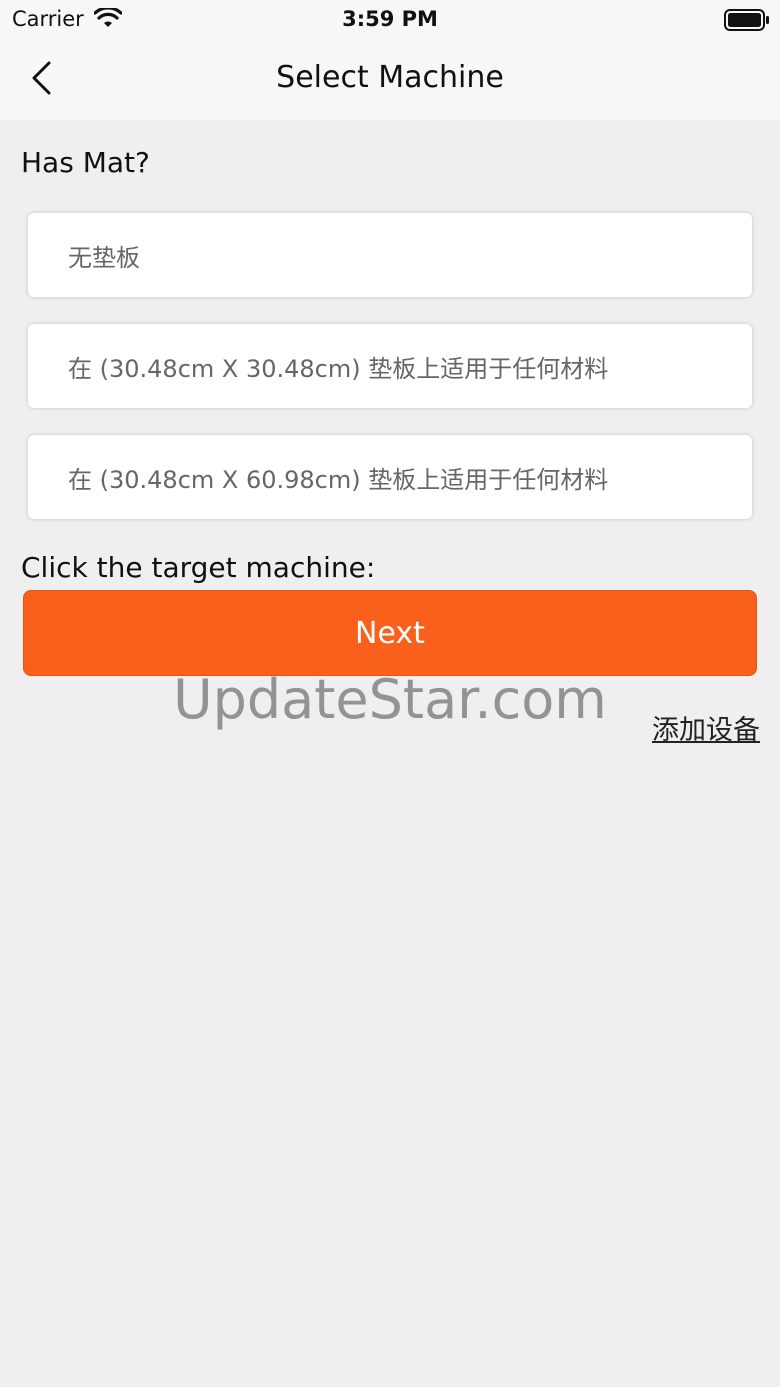  Describe the element at coordinates (390, 366) in the screenshot. I see `mat-option-12x12: 在 (30.48cm X 30.48cm) 垫板上适用于任何材料` at that location.